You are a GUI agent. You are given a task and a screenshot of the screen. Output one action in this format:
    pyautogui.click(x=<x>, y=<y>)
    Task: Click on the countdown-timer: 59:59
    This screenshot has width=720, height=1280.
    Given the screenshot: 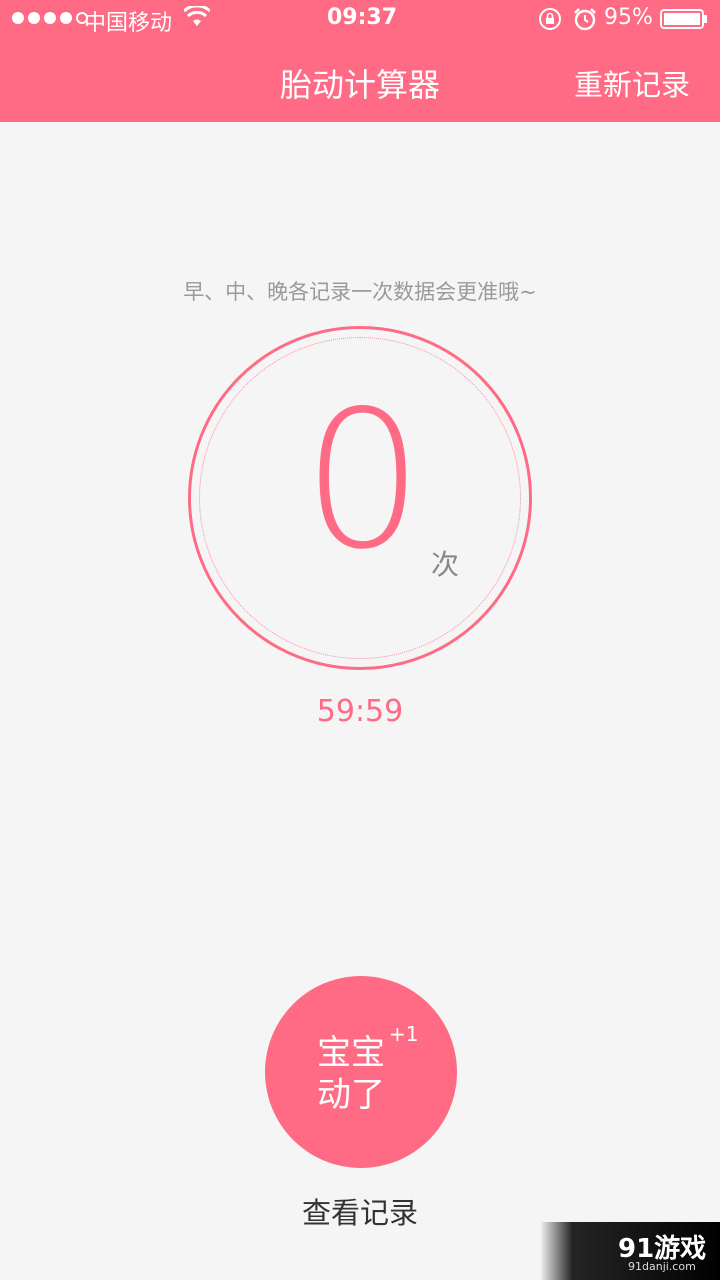 What is the action you would take?
    pyautogui.click(x=360, y=711)
    